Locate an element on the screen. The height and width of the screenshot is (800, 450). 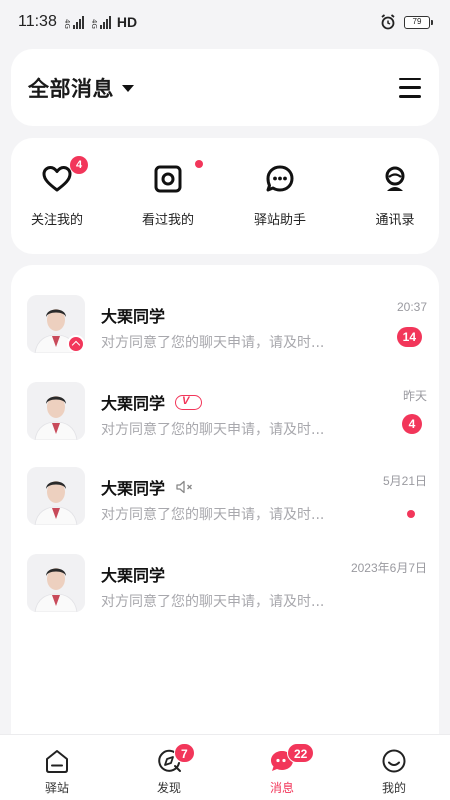
list-item: 大栗同学 对方同意了您的聊天申请，请及时... 20:37 14 is located at coordinates (225, 338).